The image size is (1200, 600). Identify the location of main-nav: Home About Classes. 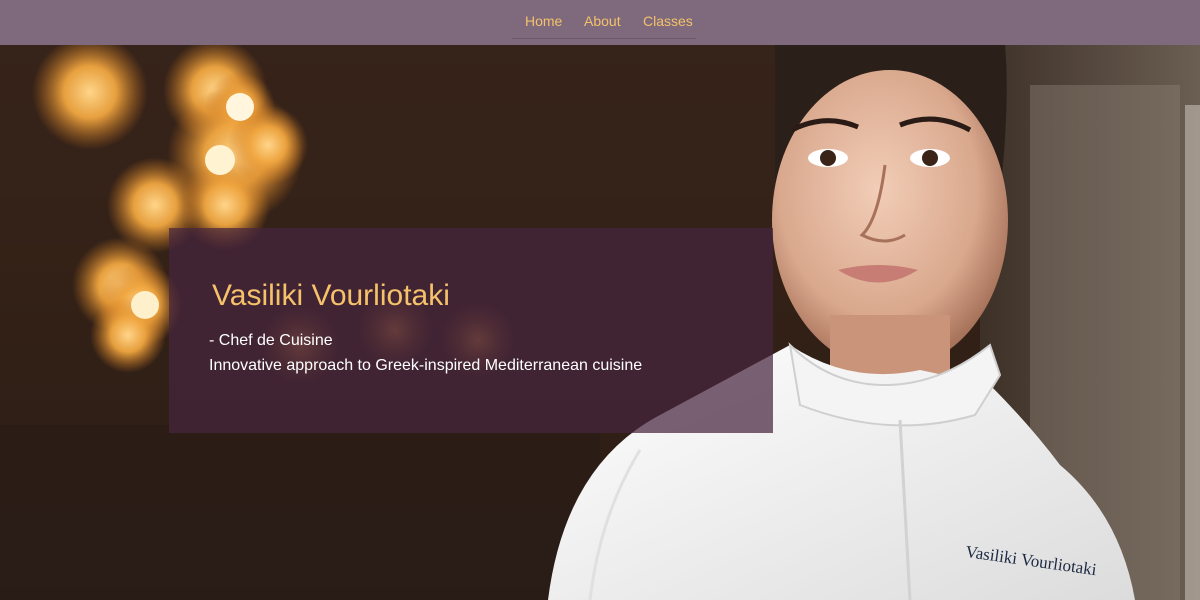
(604, 19).